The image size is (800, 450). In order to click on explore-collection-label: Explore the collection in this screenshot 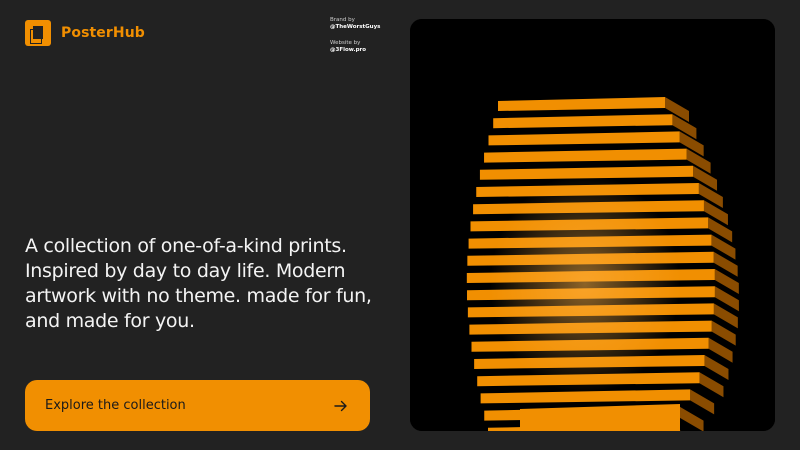, I will do `click(115, 405)`.